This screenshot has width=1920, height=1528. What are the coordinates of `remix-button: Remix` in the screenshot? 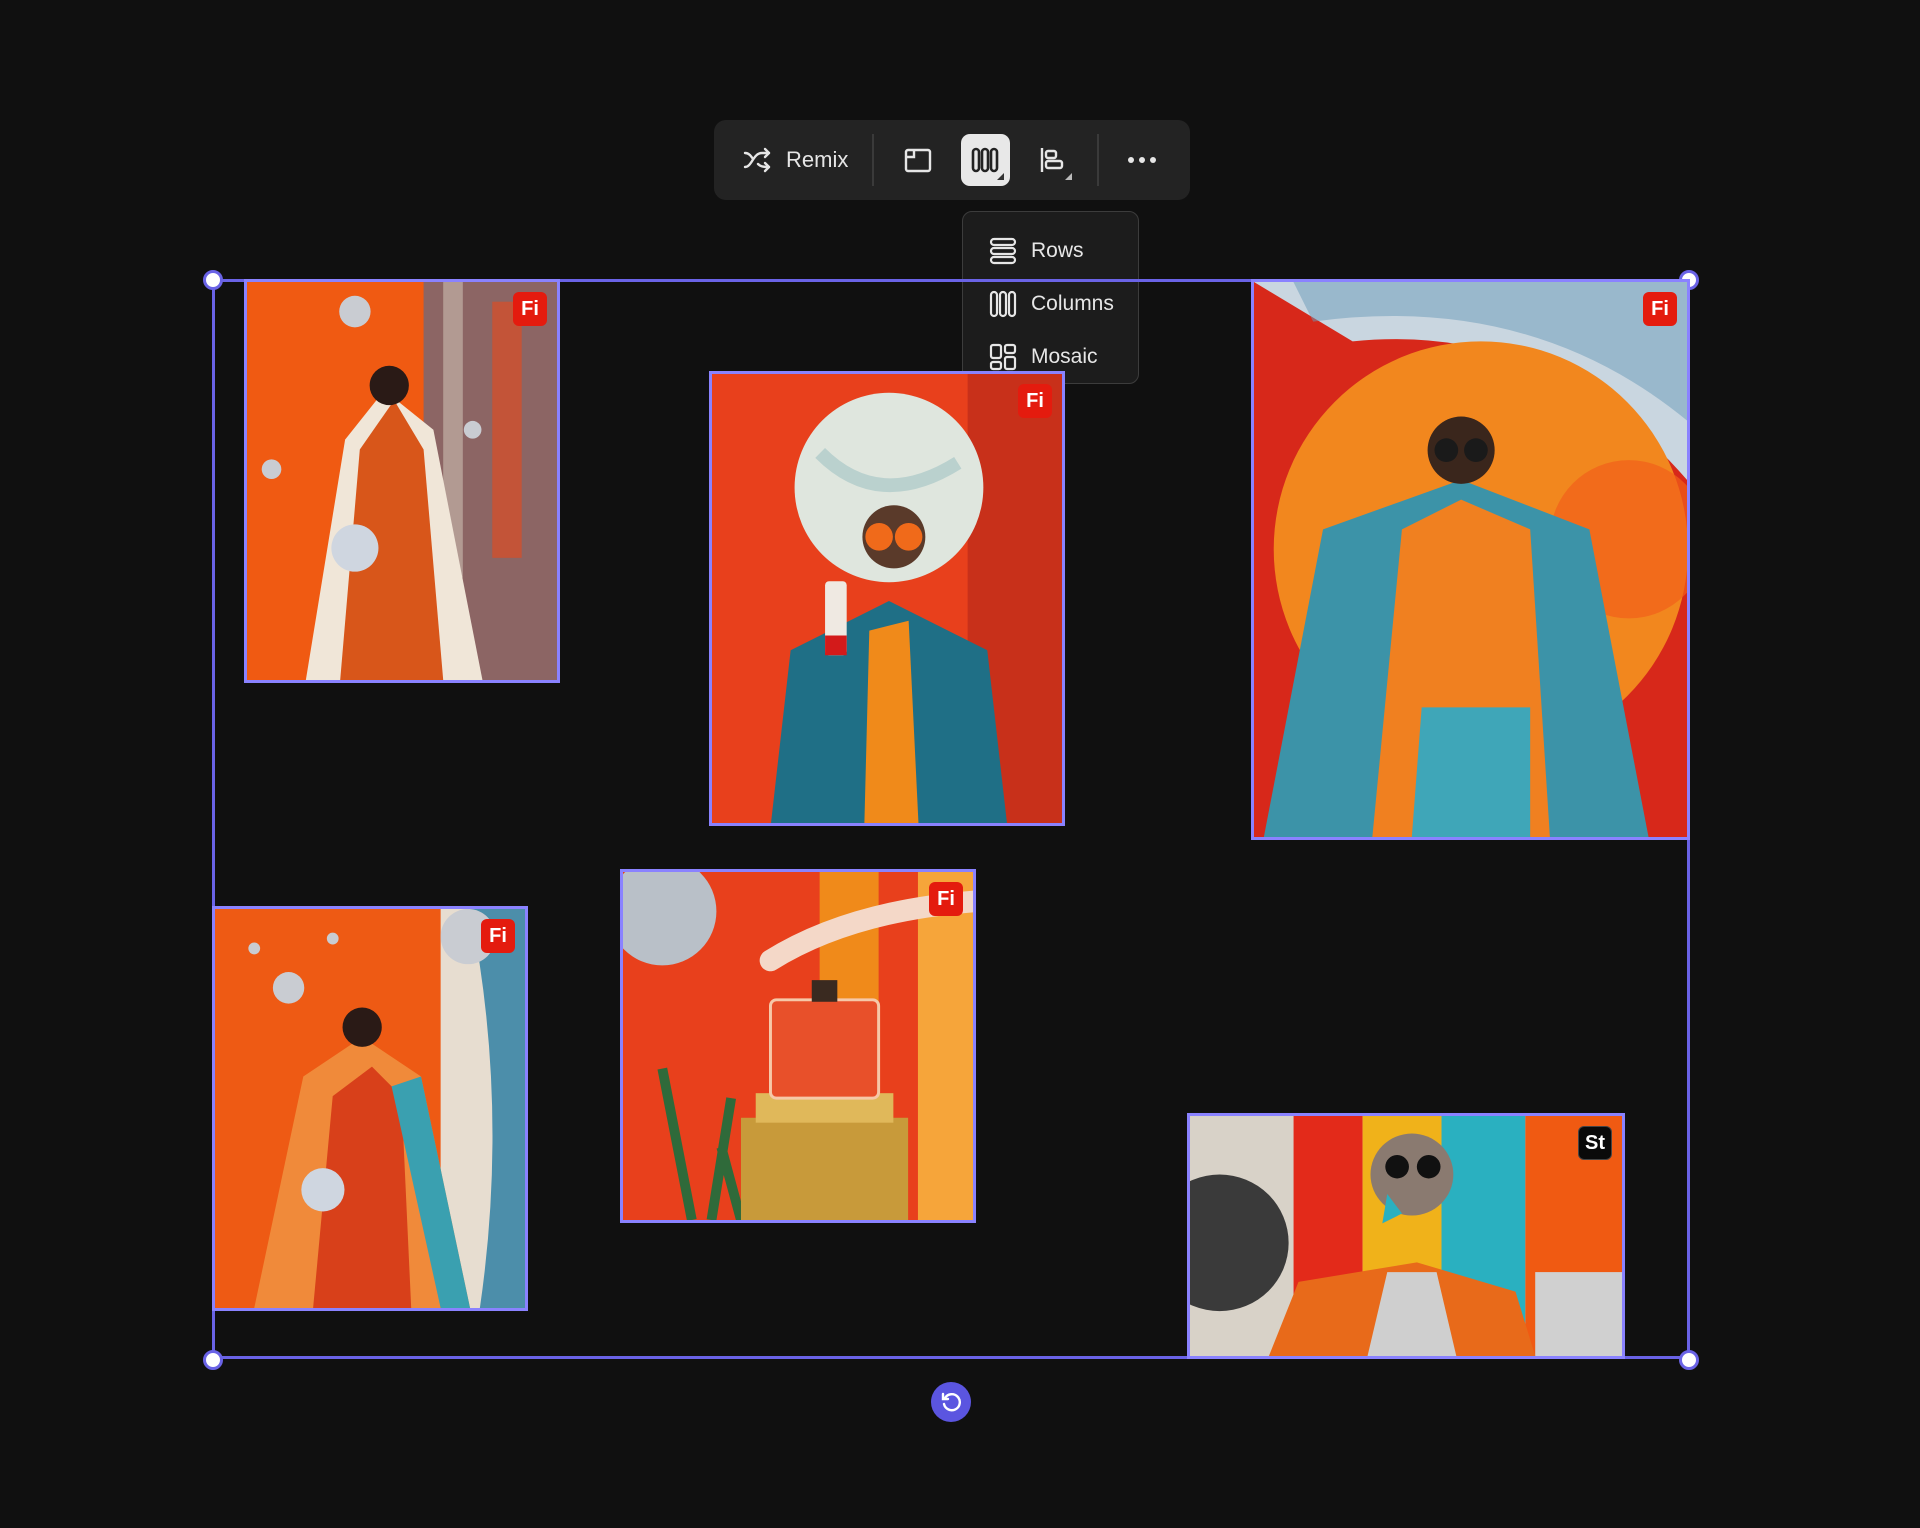 It's located at (795, 160).